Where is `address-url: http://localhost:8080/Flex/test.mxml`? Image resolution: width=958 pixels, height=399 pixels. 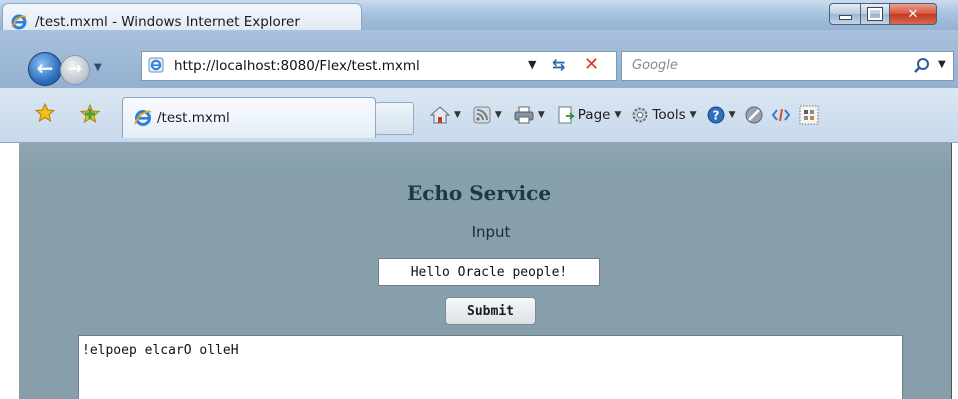 address-url: http://localhost:8080/Flex/test.mxml is located at coordinates (297, 66).